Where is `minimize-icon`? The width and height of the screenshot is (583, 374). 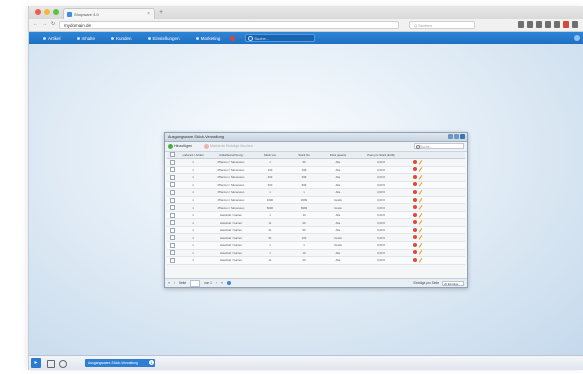
minimize-icon is located at coordinates (450, 136).